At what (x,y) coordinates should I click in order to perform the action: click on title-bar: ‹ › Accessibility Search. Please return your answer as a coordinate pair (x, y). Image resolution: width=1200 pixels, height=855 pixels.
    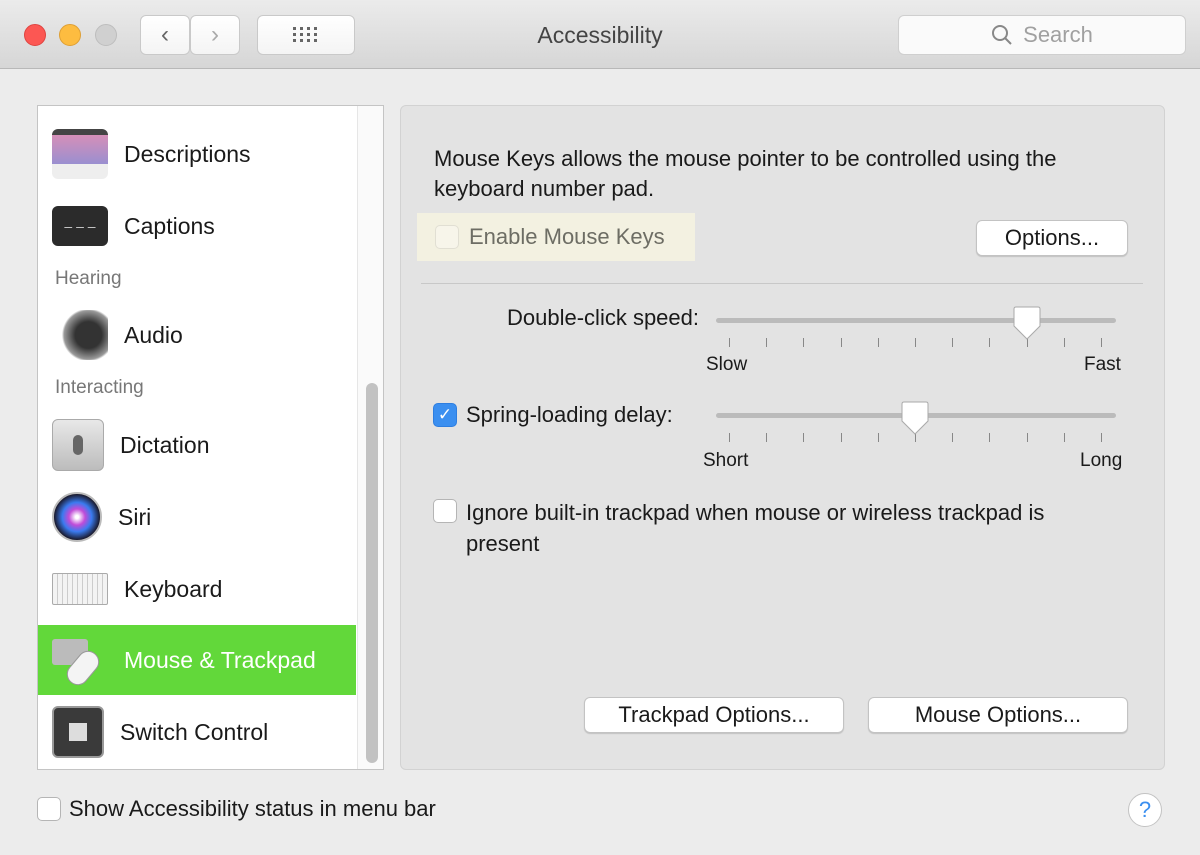
    Looking at the image, I should click on (600, 34).